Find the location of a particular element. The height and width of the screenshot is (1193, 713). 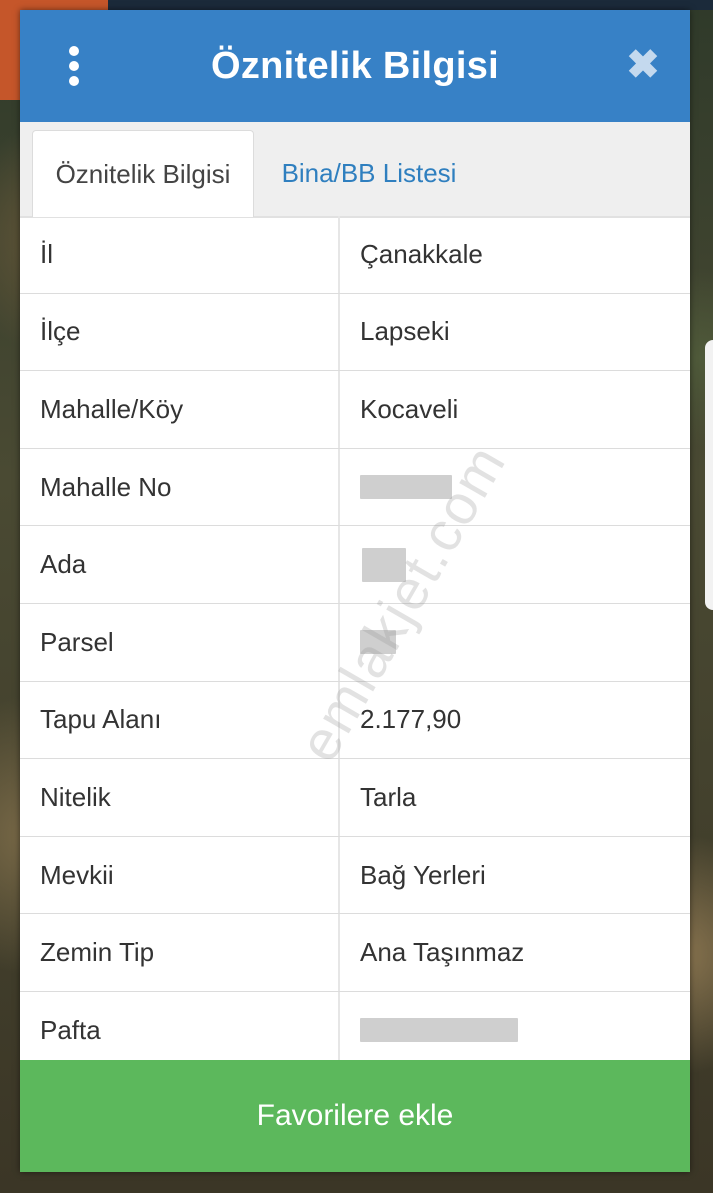

dialog-header: Öznitelik Bilgisi ✖ is located at coordinates (355, 66).